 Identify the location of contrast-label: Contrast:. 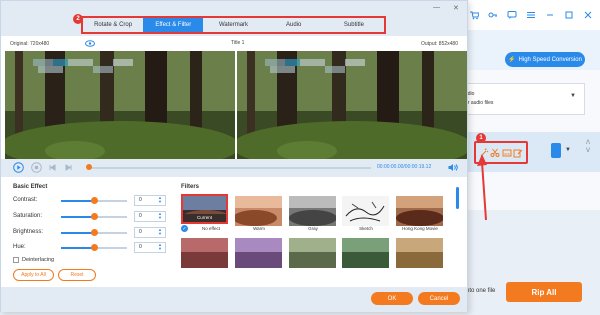
(25, 200).